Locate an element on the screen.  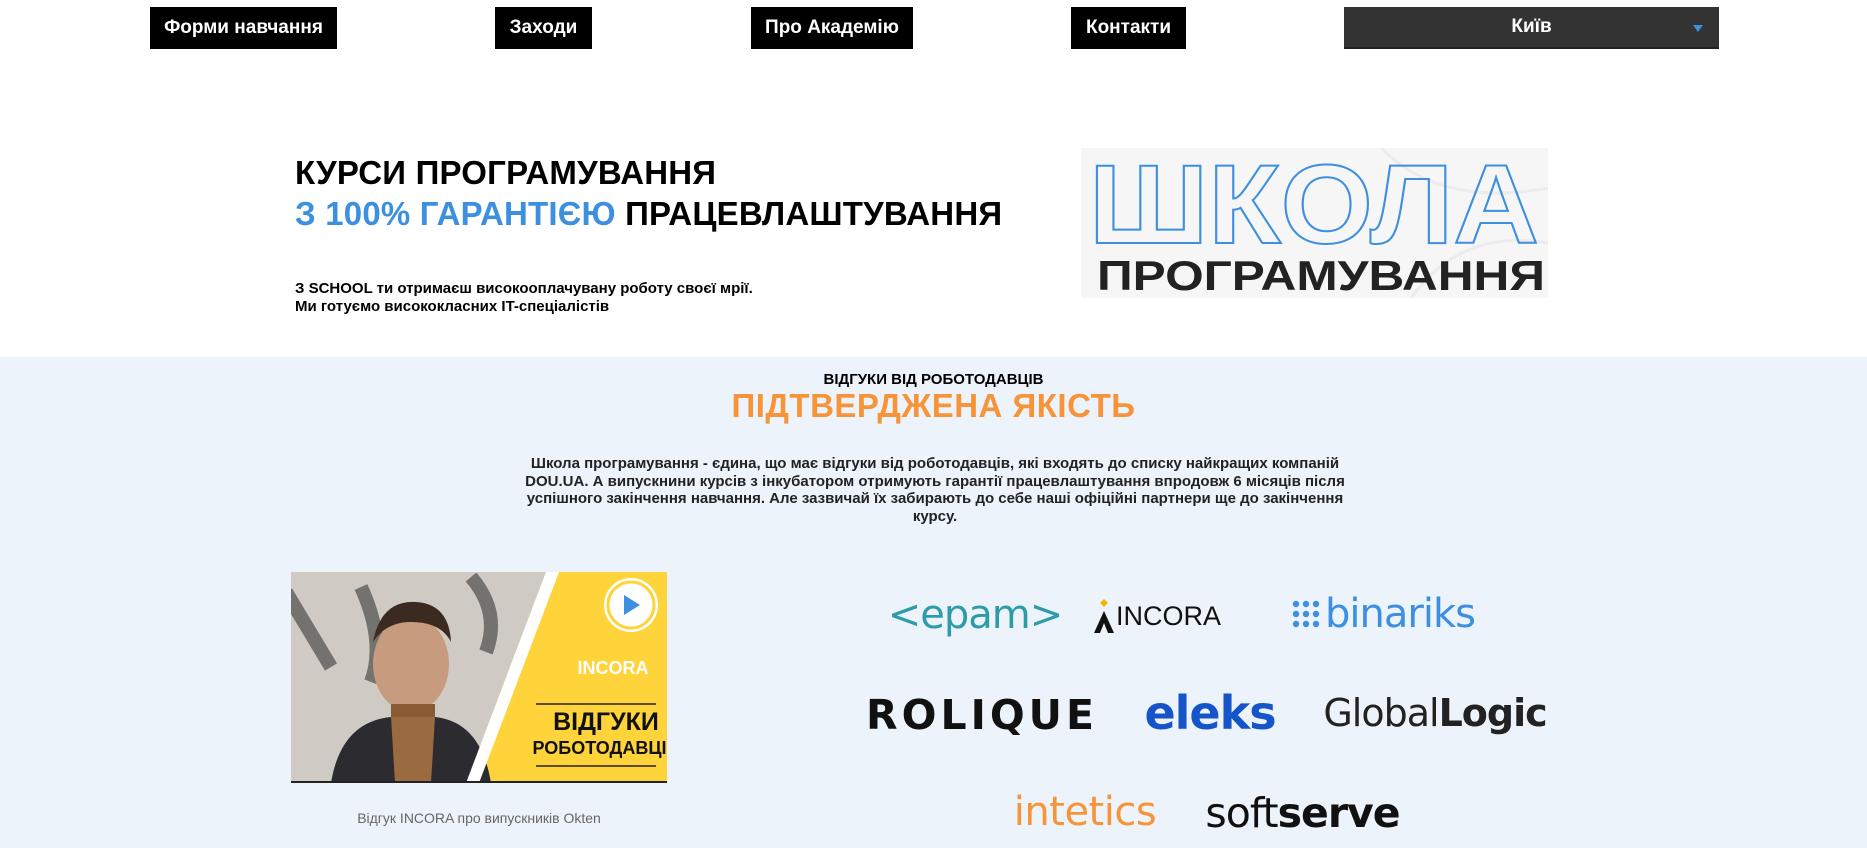
school-logo-bottom: ПРОГРАМУВАННЯ is located at coordinates (1321, 275).